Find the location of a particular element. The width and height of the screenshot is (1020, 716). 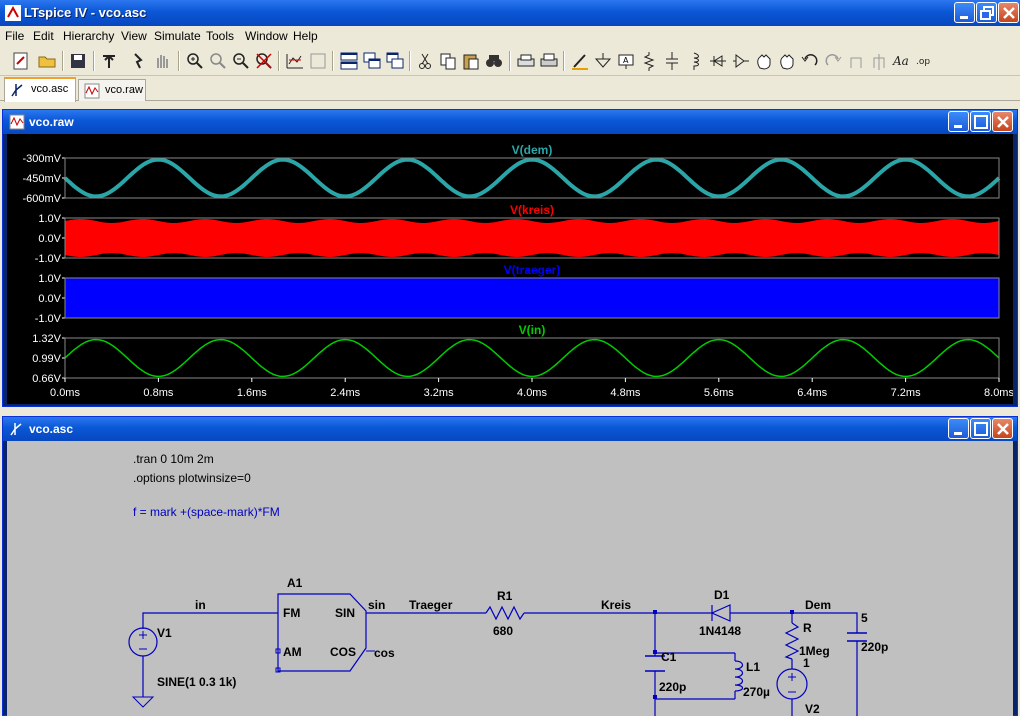

d1-value-label: 1N4148 is located at coordinates (720, 631).